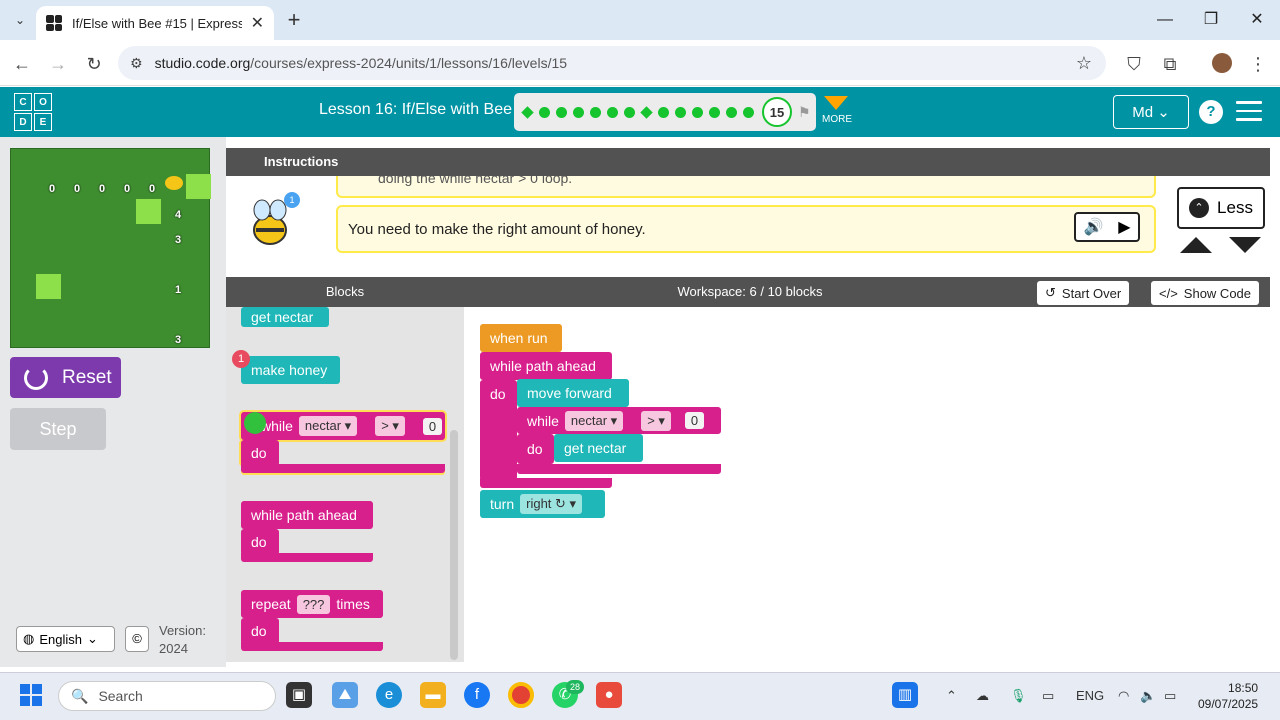 This screenshot has height=720, width=1280. What do you see at coordinates (307, 515) in the screenshot?
I see `toolbox-while-path-block: while path ahead` at bounding box center [307, 515].